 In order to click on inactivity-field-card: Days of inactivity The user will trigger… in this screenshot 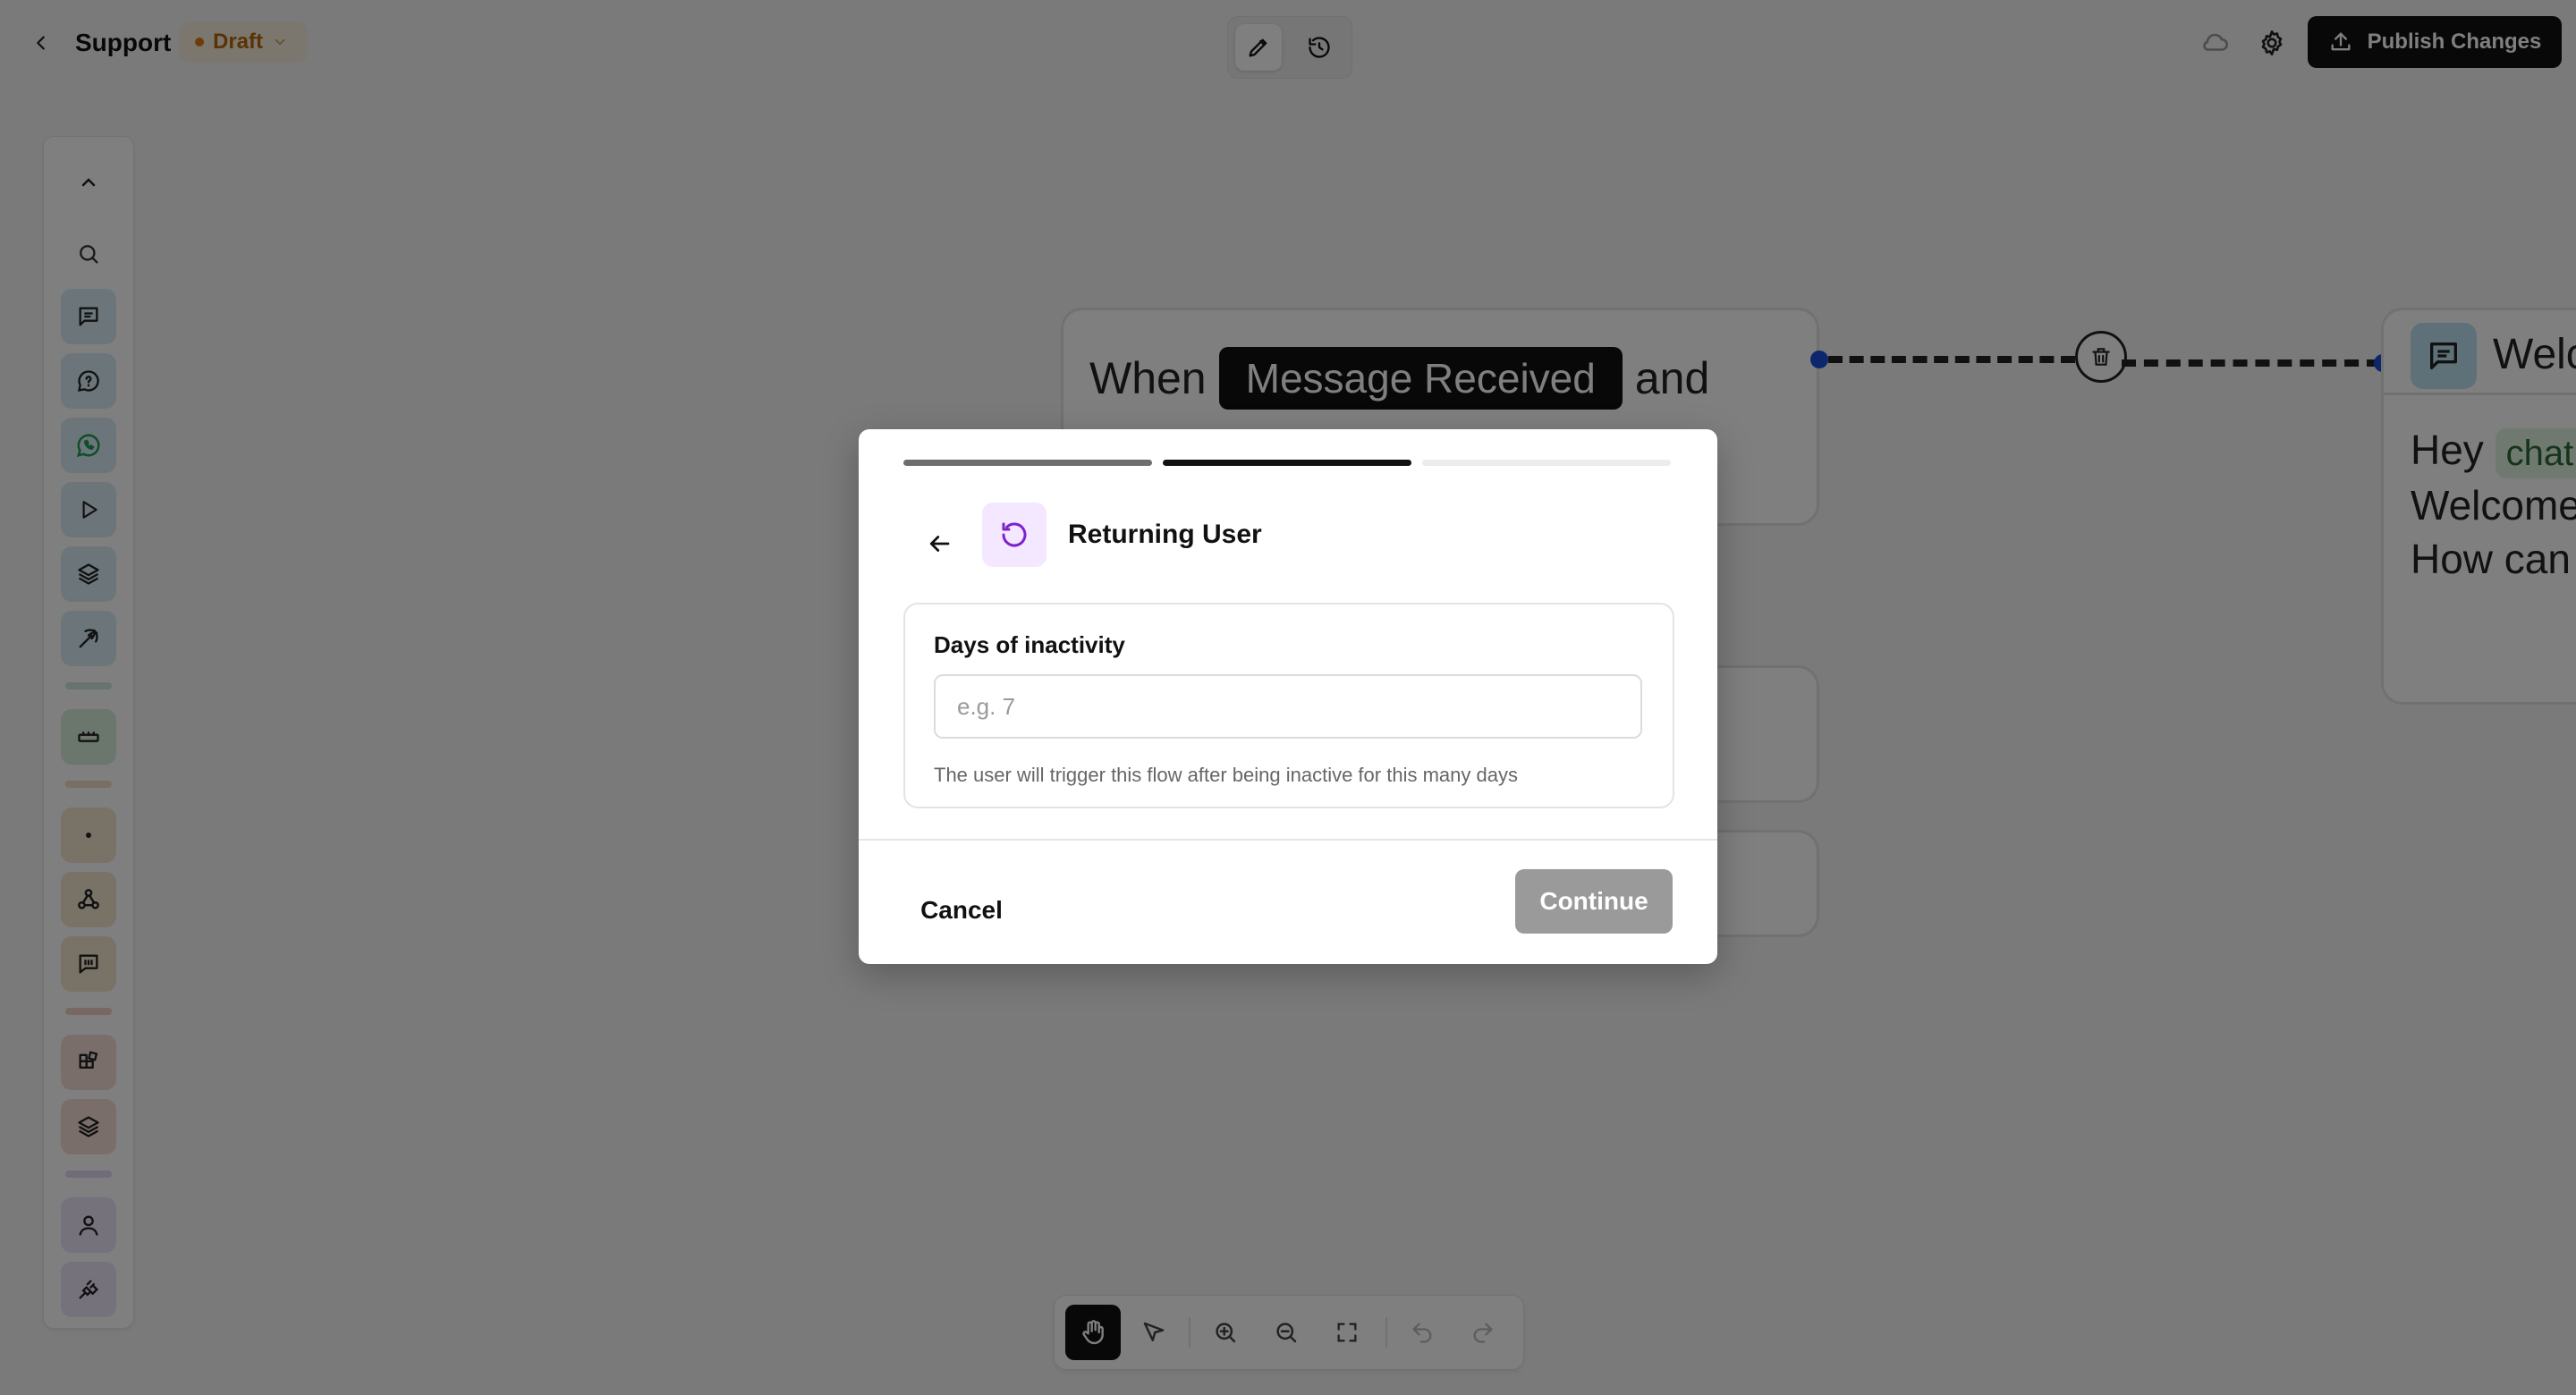, I will do `click(1288, 705)`.